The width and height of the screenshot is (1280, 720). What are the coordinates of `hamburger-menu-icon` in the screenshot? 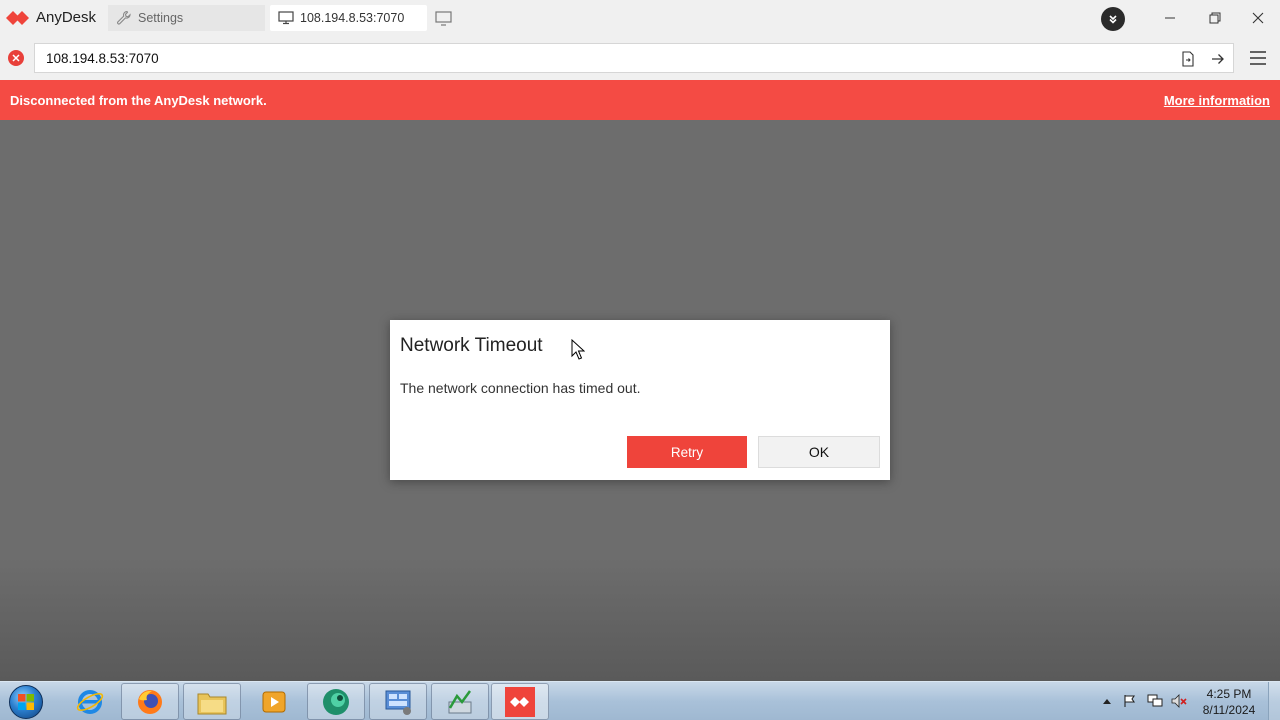 It's located at (1258, 58).